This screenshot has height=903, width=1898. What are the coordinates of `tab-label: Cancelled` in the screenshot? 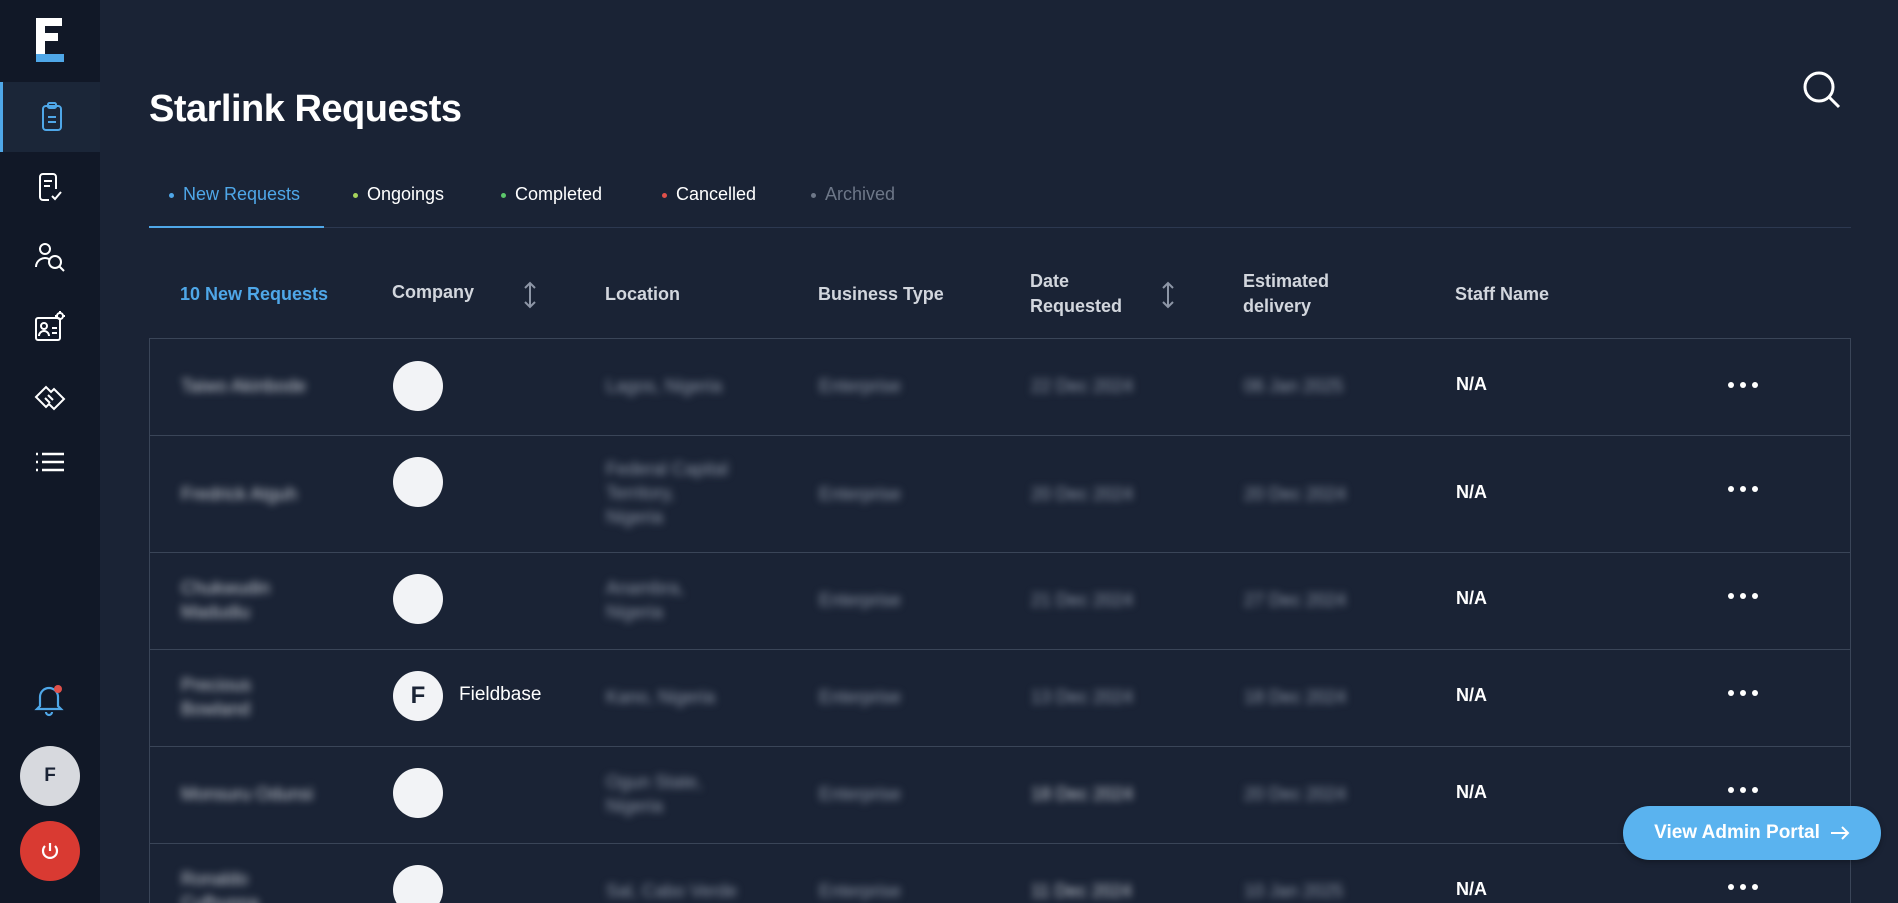 It's located at (716, 194).